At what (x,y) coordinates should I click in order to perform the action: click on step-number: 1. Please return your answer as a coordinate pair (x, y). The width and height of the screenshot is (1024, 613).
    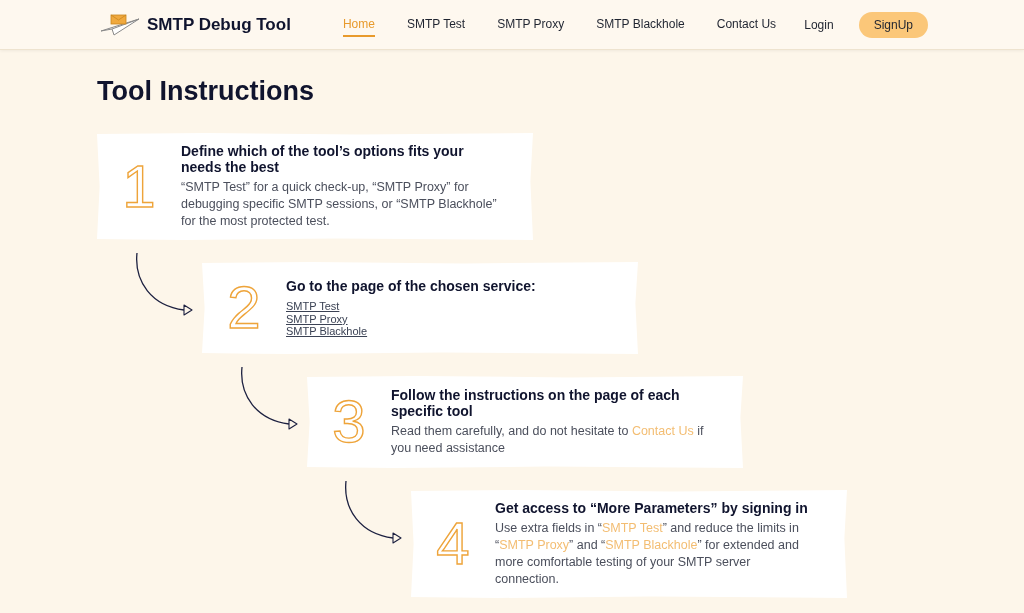
    Looking at the image, I should click on (139, 186).